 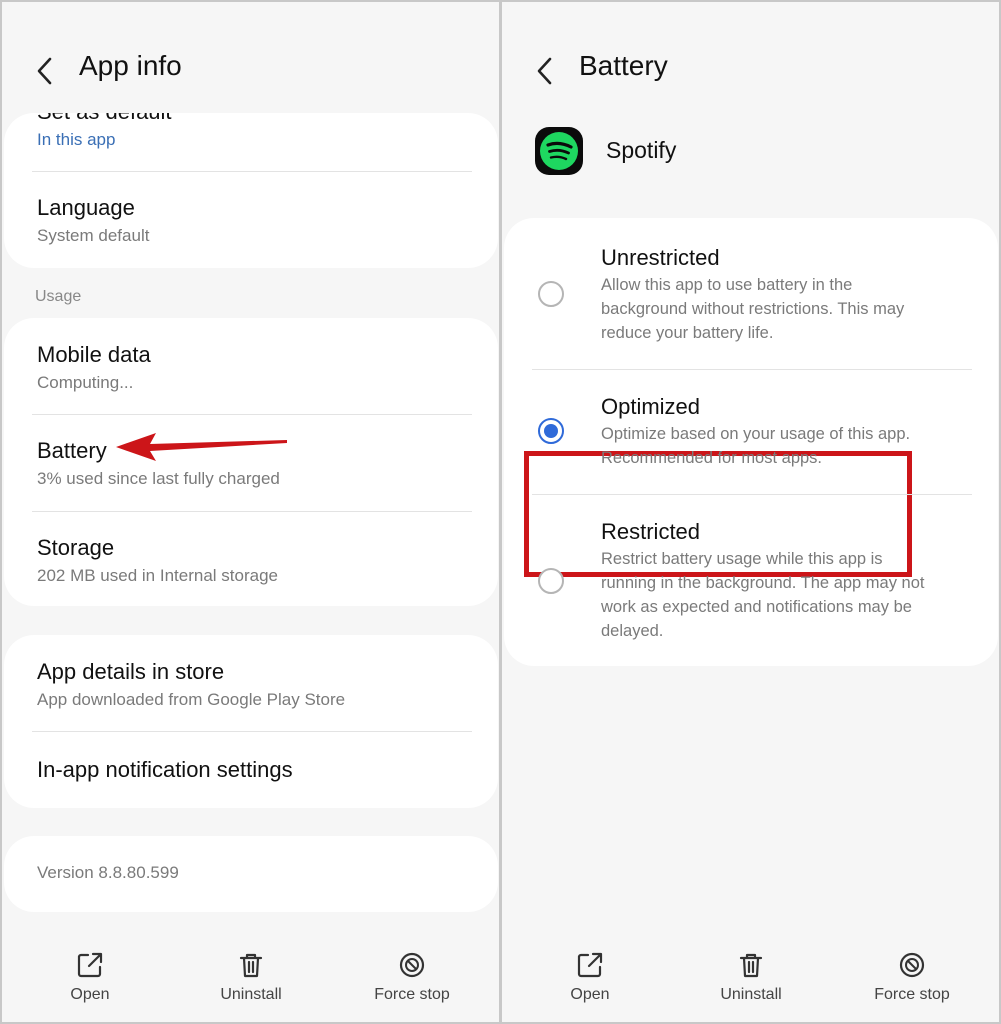 I want to click on language-item: Language System default, so click(x=255, y=221).